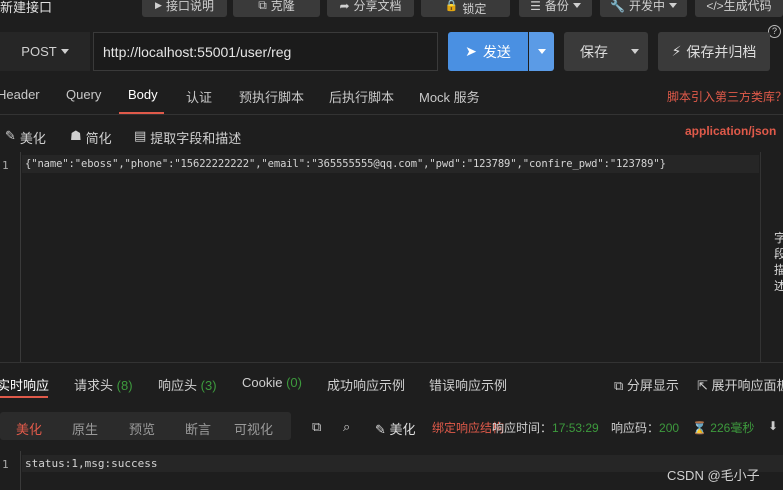  I want to click on split-view-button: ⧉ 分屏显示, so click(646, 384).